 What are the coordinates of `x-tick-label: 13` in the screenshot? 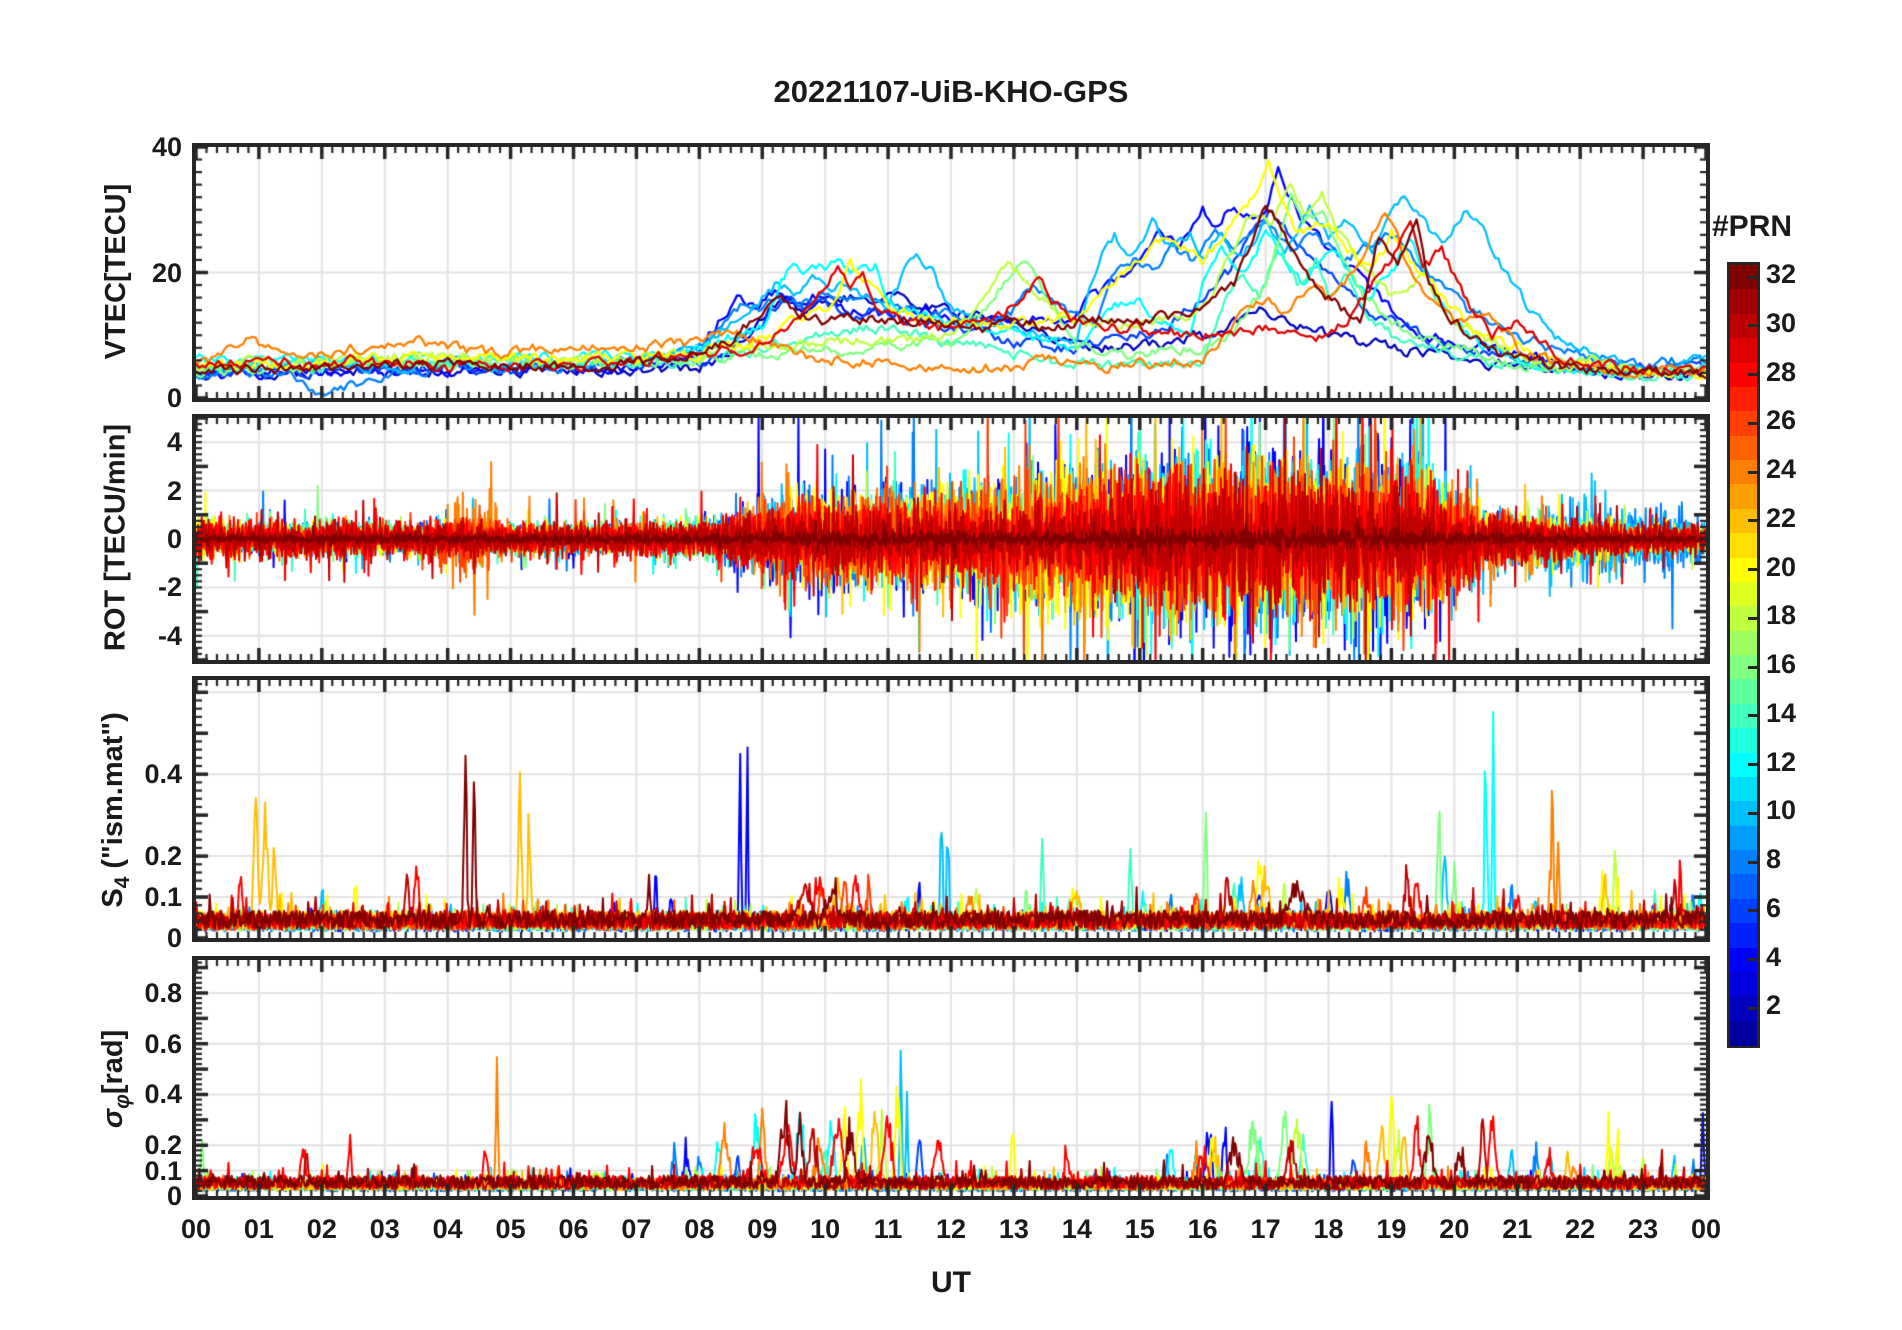 It's located at (1013, 1229).